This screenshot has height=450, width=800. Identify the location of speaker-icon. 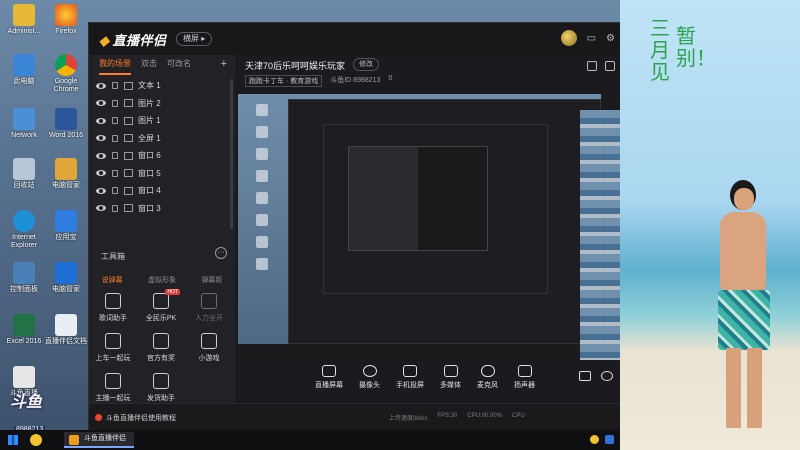
(524, 371).